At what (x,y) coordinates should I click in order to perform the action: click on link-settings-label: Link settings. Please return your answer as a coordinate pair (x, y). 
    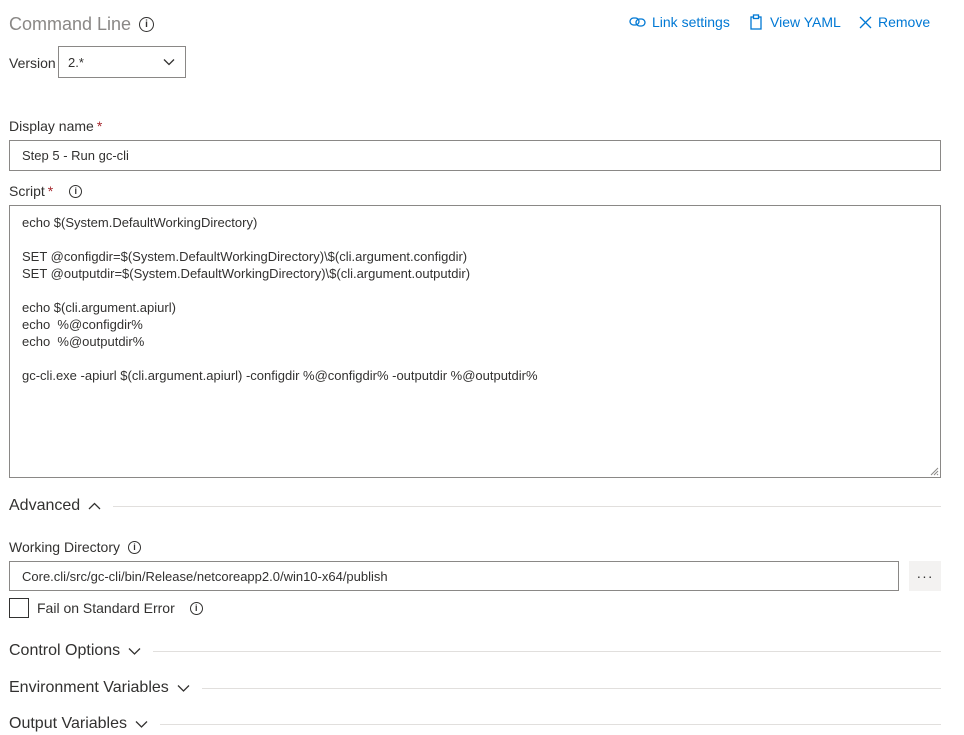
    Looking at the image, I should click on (691, 22).